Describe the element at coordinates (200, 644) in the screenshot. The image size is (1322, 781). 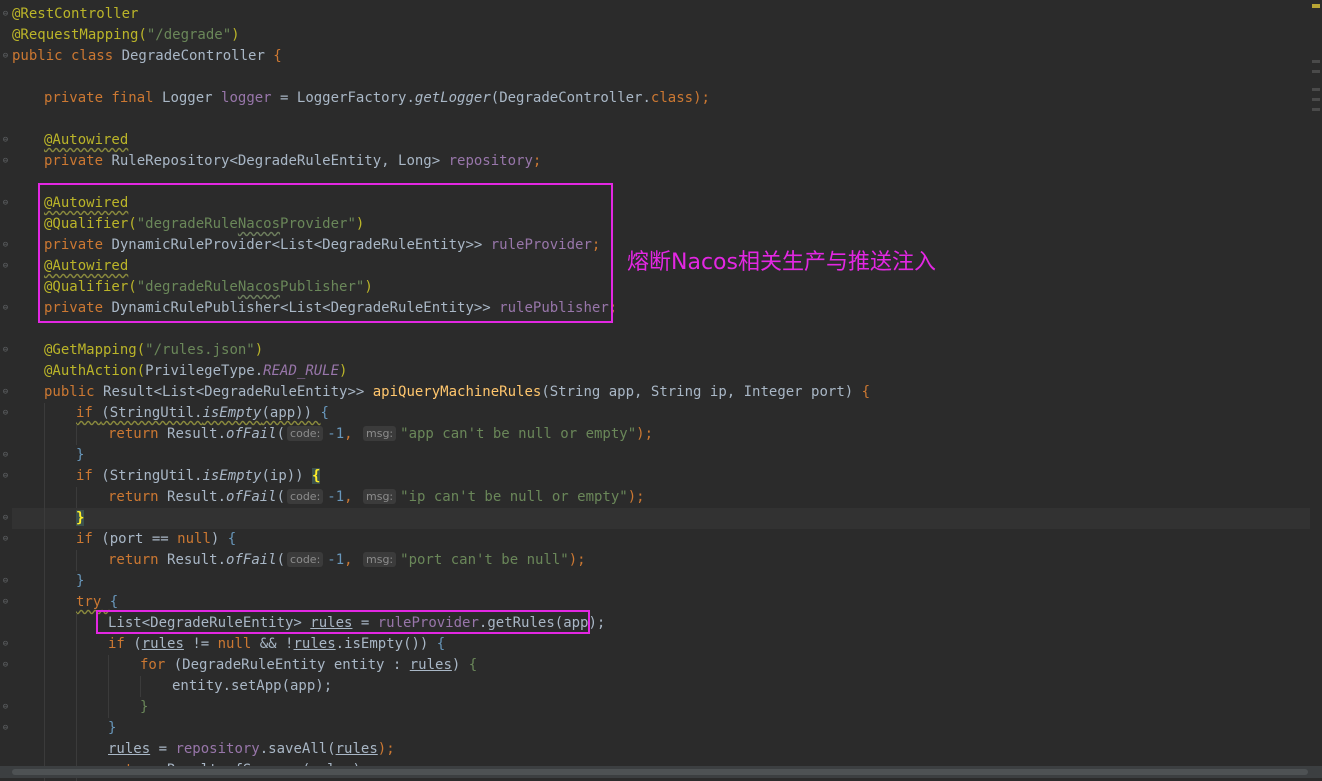
I see `code-text: !=` at that location.